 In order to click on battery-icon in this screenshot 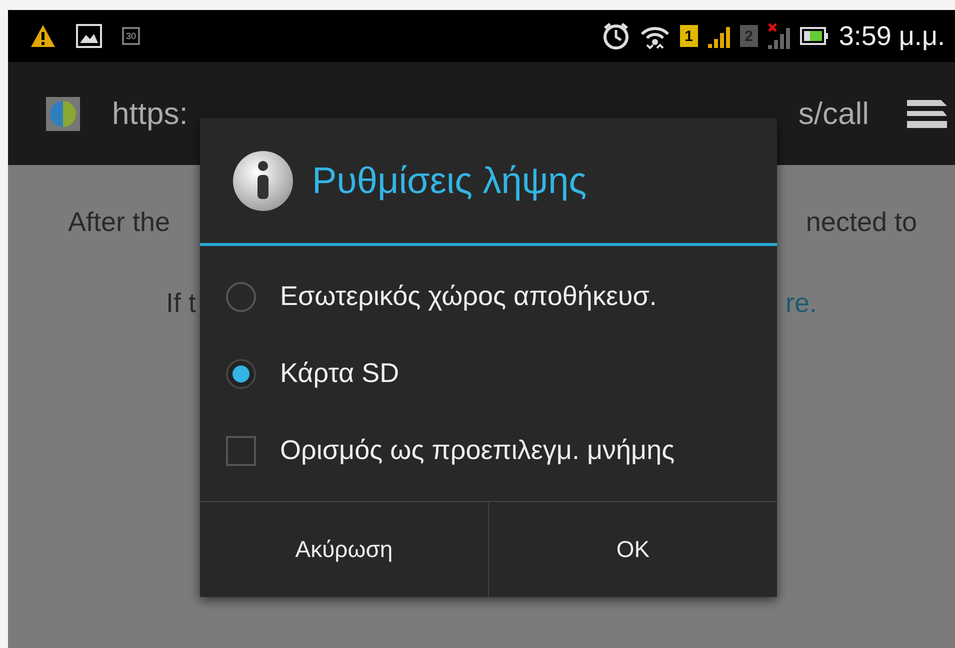, I will do `click(814, 36)`.